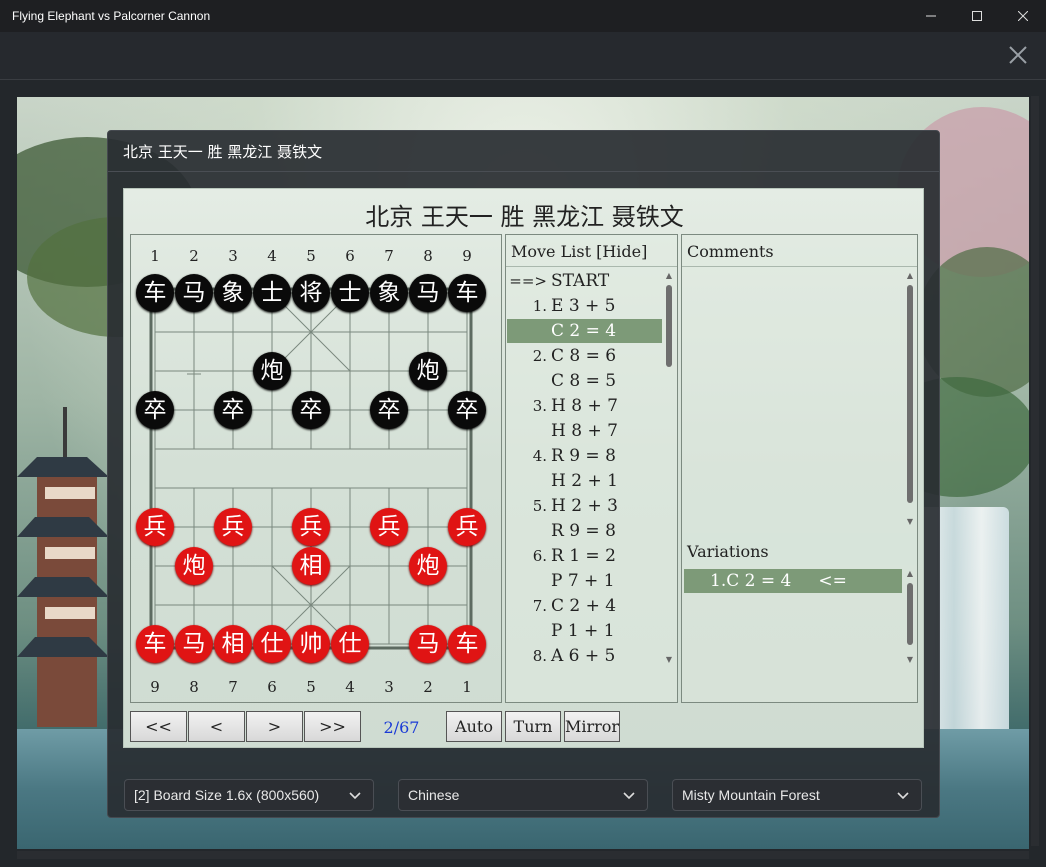  What do you see at coordinates (584, 431) in the screenshot?
I see `move-list-item: H 8 + 7` at bounding box center [584, 431].